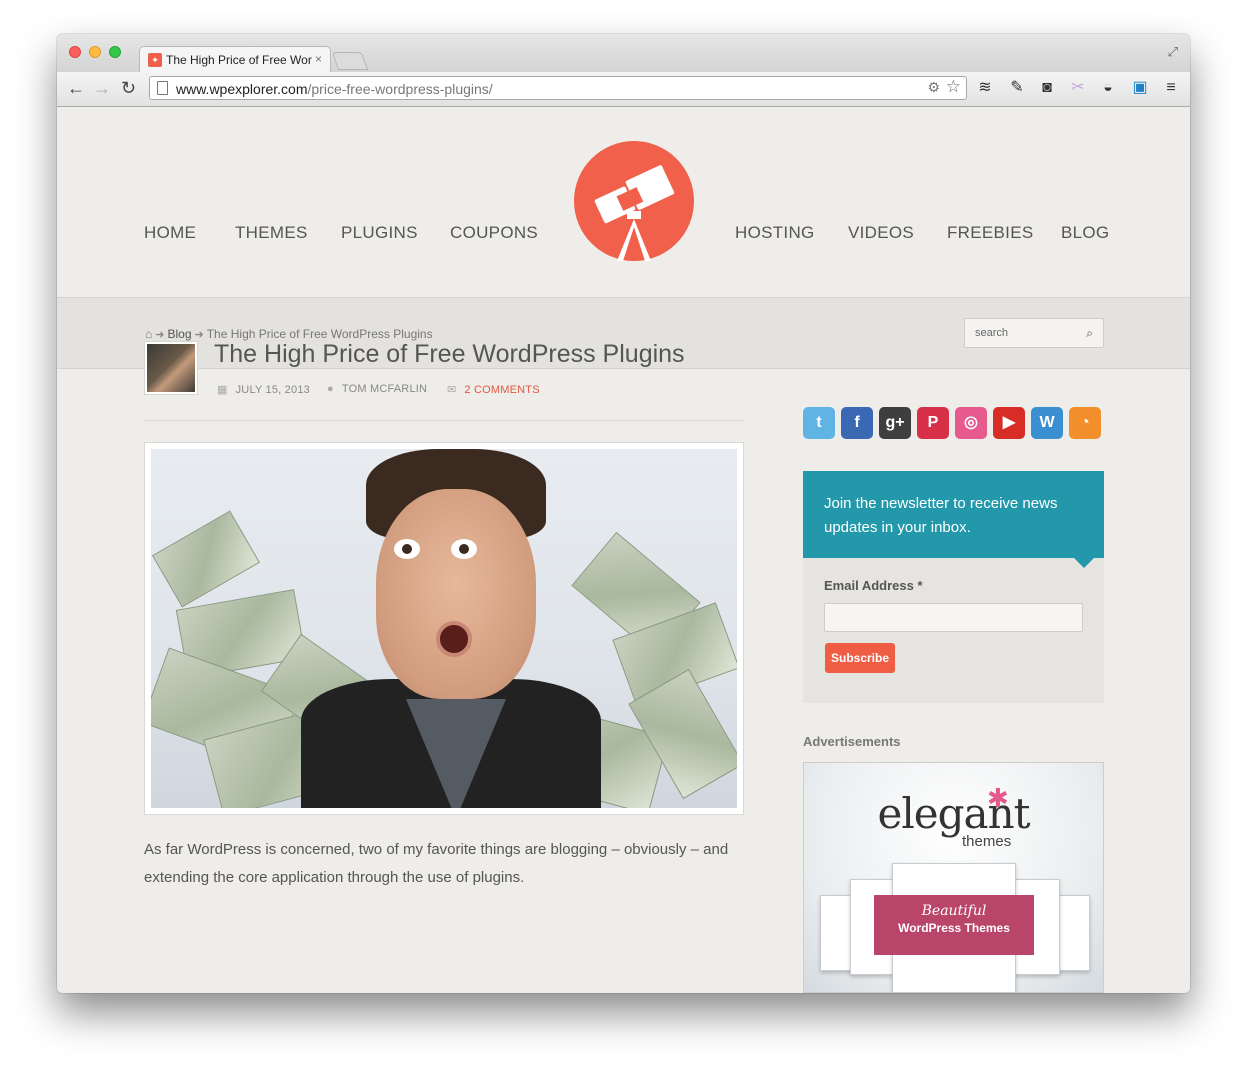 This screenshot has width=1247, height=1072. I want to click on dribbble-icon: ◎, so click(971, 423).